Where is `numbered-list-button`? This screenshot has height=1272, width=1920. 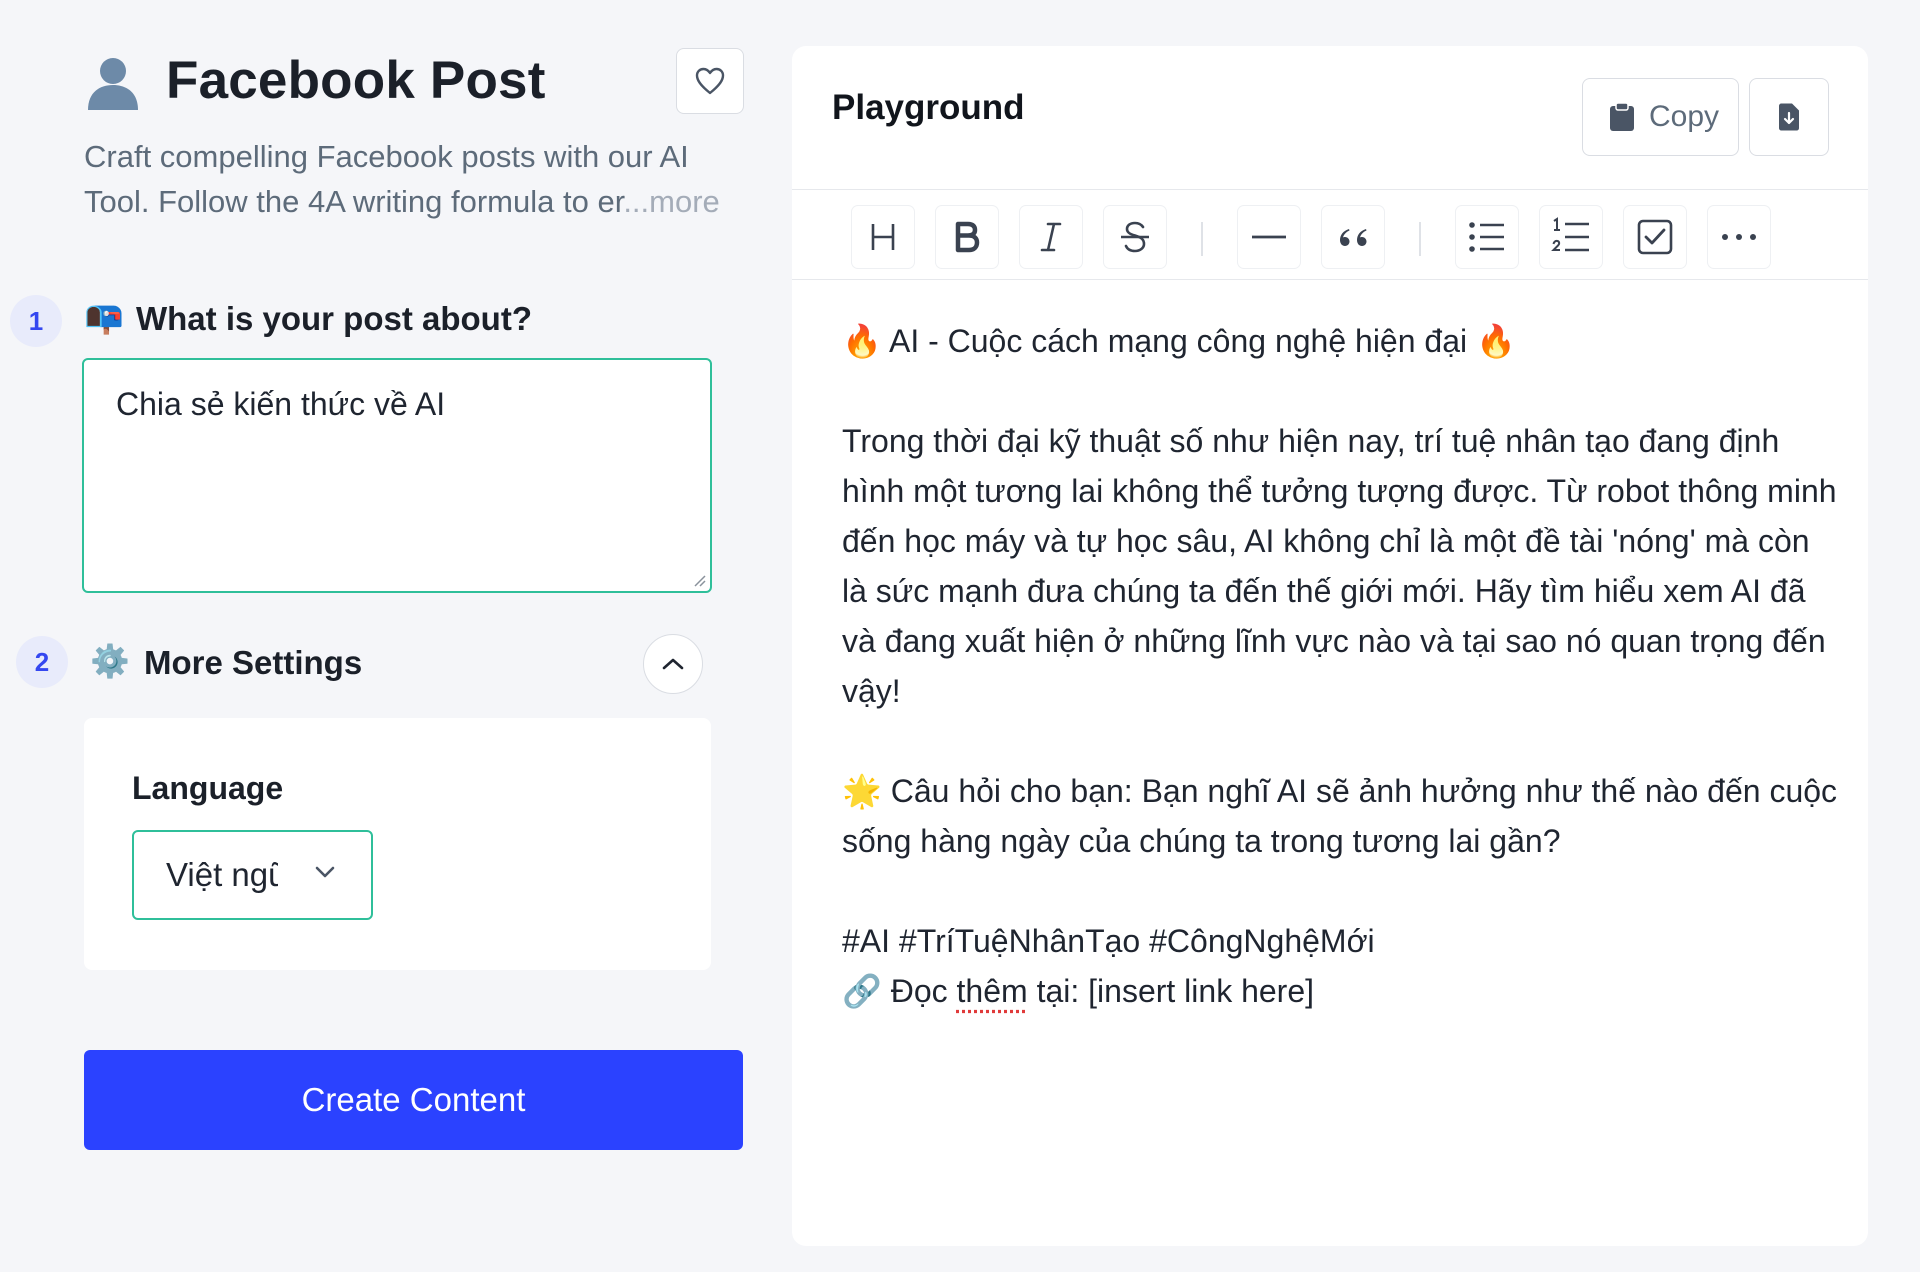 numbered-list-button is located at coordinates (1571, 237).